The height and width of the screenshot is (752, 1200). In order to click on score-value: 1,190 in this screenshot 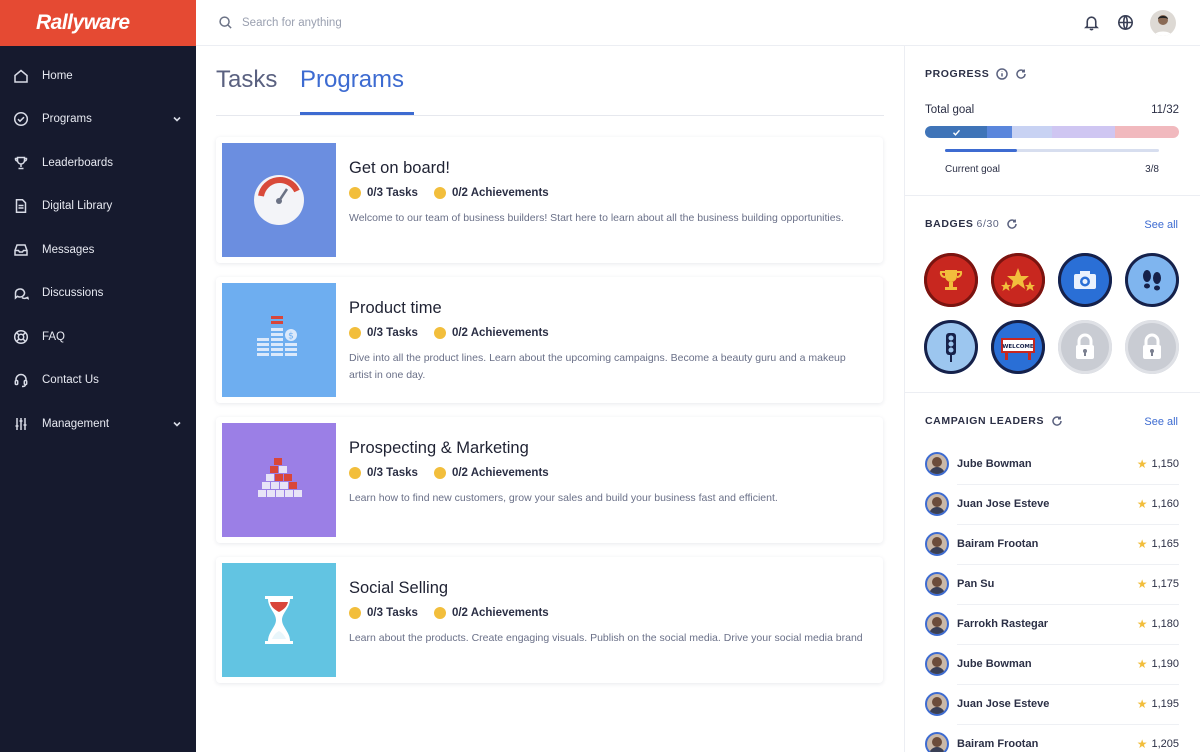, I will do `click(1165, 664)`.